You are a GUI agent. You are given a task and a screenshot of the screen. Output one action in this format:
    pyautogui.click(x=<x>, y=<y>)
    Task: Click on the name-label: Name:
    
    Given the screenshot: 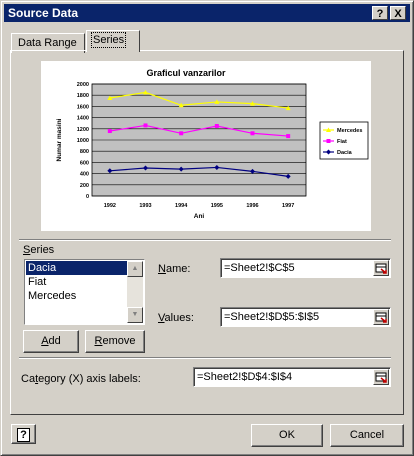 What is the action you would take?
    pyautogui.click(x=174, y=269)
    